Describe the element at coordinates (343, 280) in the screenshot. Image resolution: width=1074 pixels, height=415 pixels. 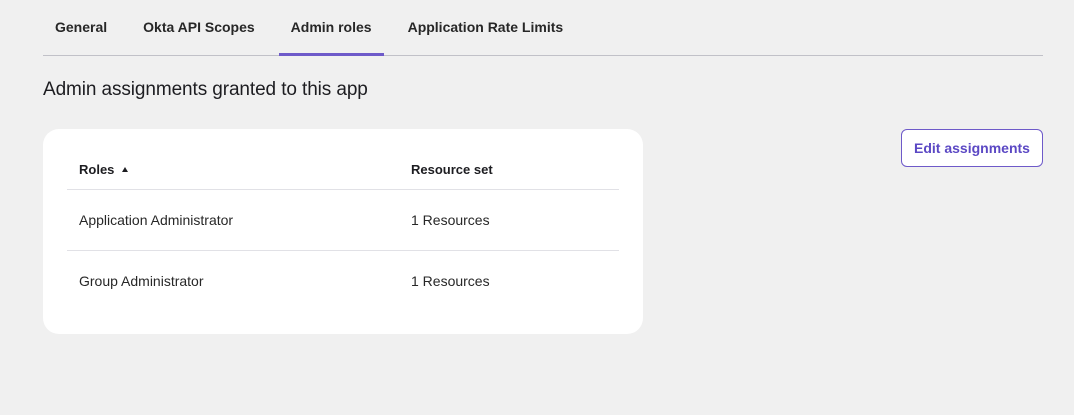
I see `table-row: Group Administrator 1 Resources` at that location.